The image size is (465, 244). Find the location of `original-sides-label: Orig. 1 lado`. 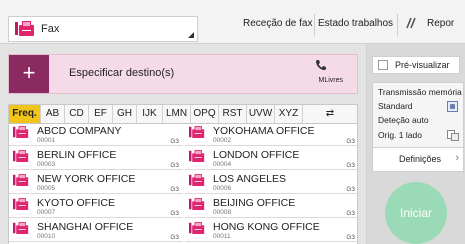

original-sides-label: Orig. 1 lado is located at coordinates (400, 135).